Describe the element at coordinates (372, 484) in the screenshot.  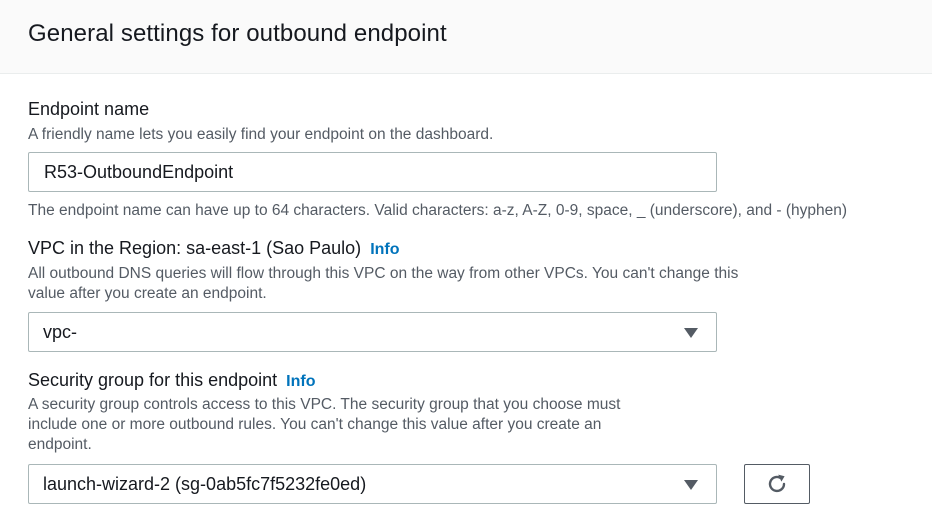
I see `security-group-select: launch-wizard-2 (sg-0ab5fc7f5232fe0ed)` at that location.